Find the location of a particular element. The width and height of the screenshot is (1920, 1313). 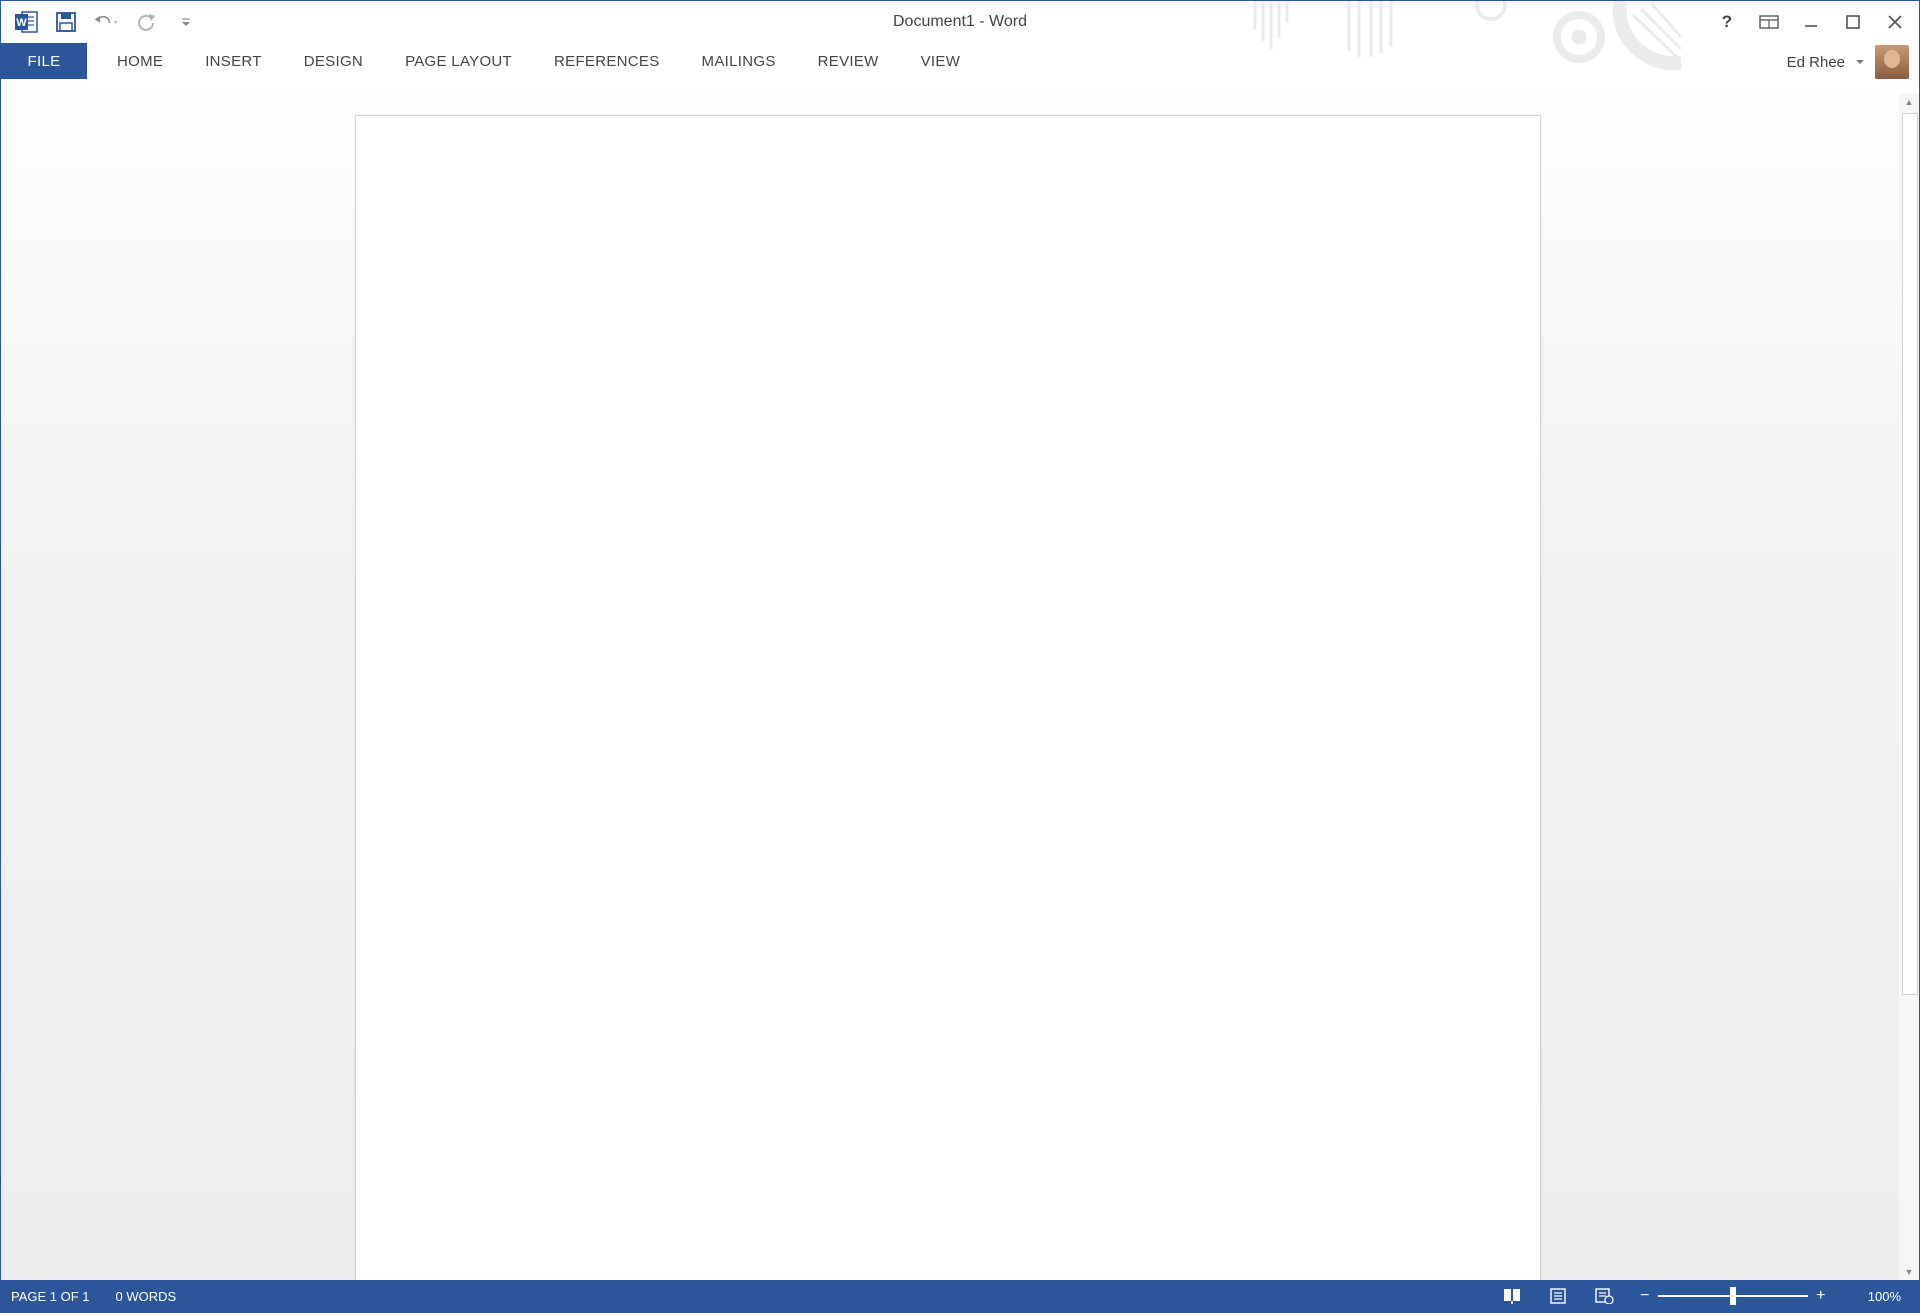

web-layout-button is located at coordinates (1604, 1296).